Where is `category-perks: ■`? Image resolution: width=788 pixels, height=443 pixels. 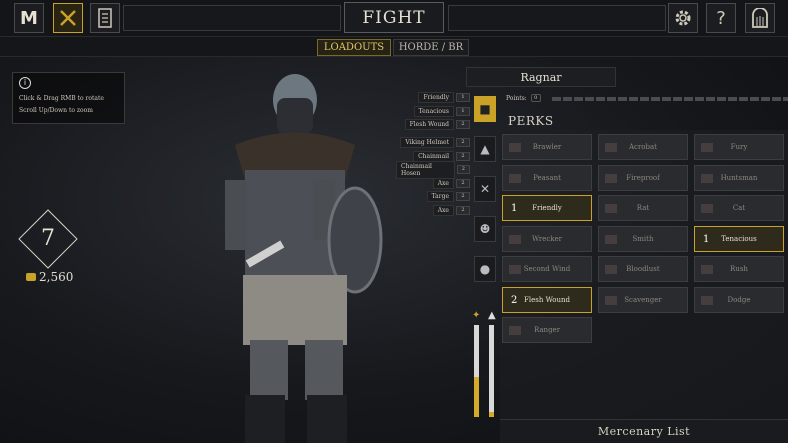
category-perks: ■ is located at coordinates (485, 109).